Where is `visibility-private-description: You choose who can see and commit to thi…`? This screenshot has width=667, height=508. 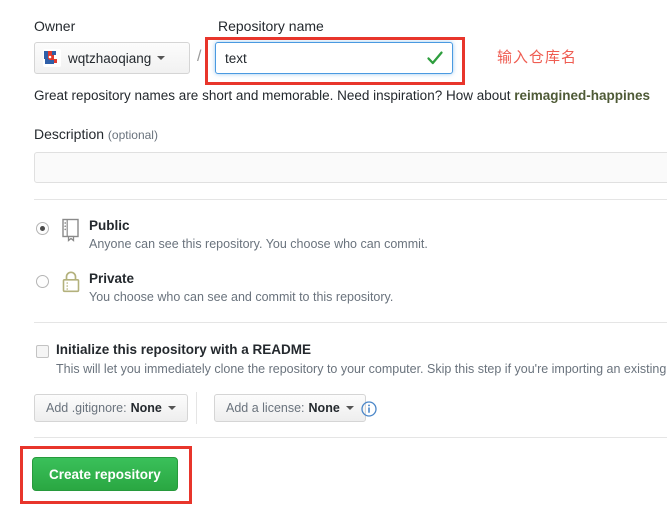 visibility-private-description: You choose who can see and commit to thi… is located at coordinates (241, 297).